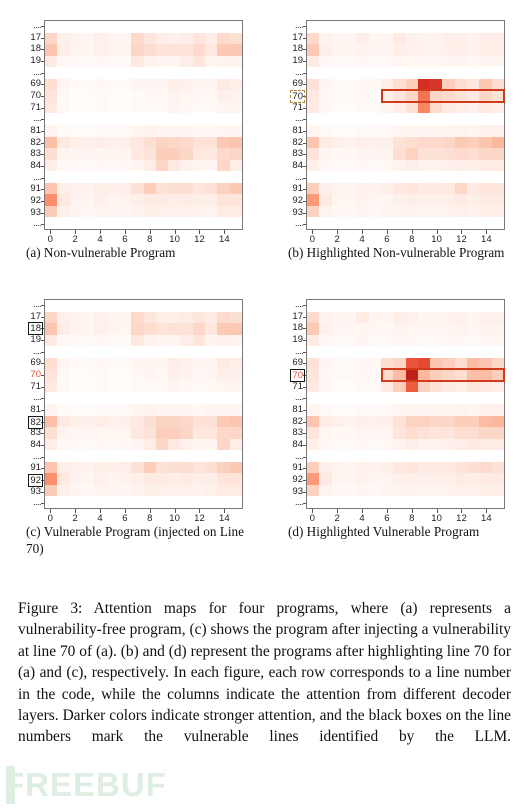  I want to click on y-tick-label-91: 91, so click(297, 189).